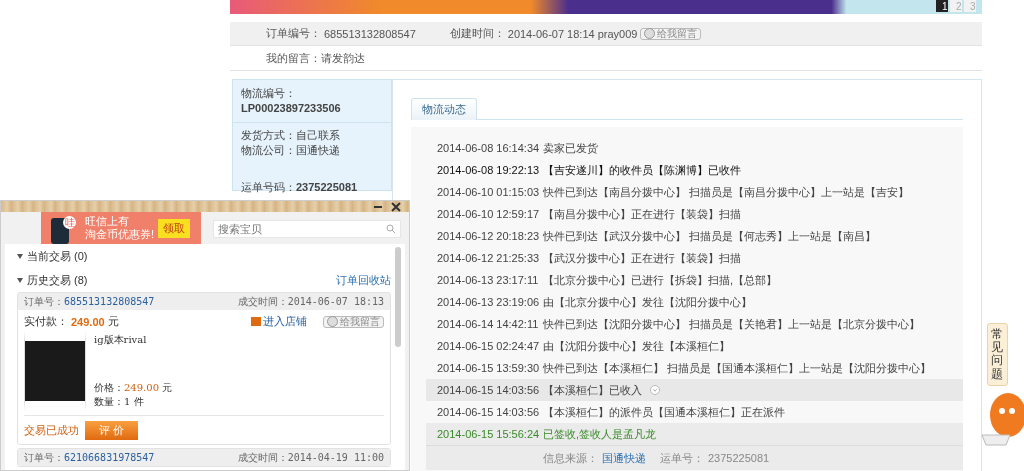 The image size is (1024, 471). What do you see at coordinates (57, 256) in the screenshot?
I see `section-header: 当前交易 (0)` at bounding box center [57, 256].